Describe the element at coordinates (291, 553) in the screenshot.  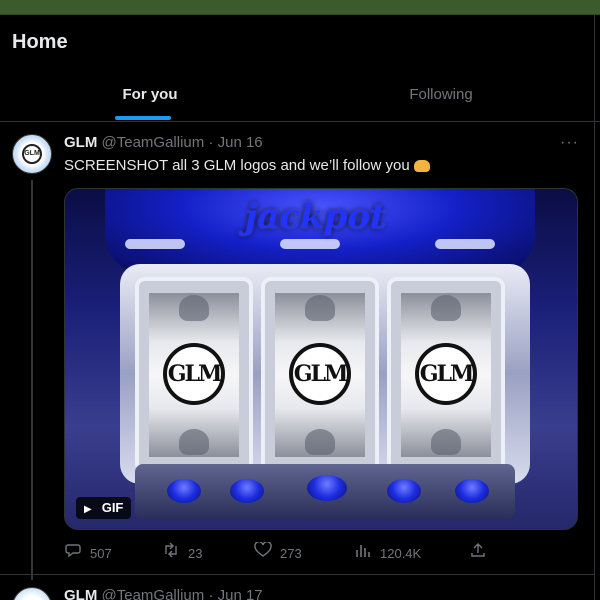
I see `like-count: 273` at that location.